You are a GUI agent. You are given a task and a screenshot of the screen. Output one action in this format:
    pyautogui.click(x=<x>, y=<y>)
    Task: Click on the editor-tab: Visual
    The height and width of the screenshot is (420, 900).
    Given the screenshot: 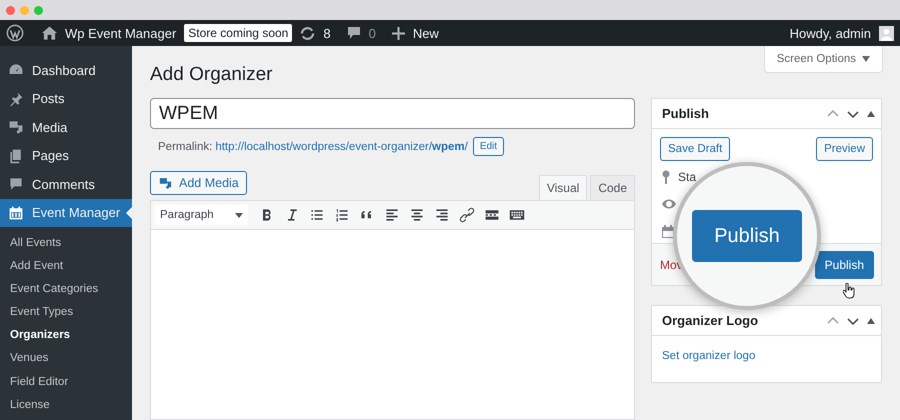 What is the action you would take?
    pyautogui.click(x=563, y=187)
    